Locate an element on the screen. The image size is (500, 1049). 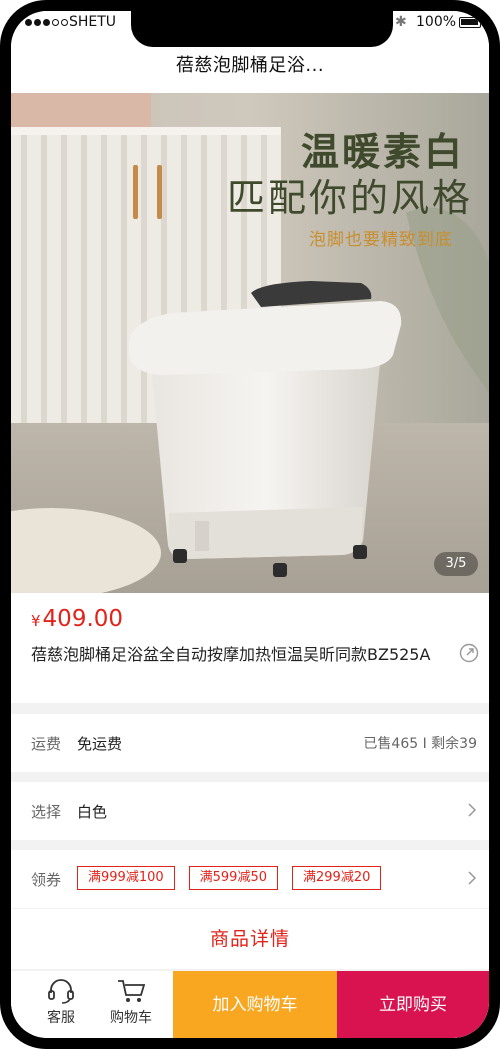
product-details-tab: 商品详情 is located at coordinates (250, 939).